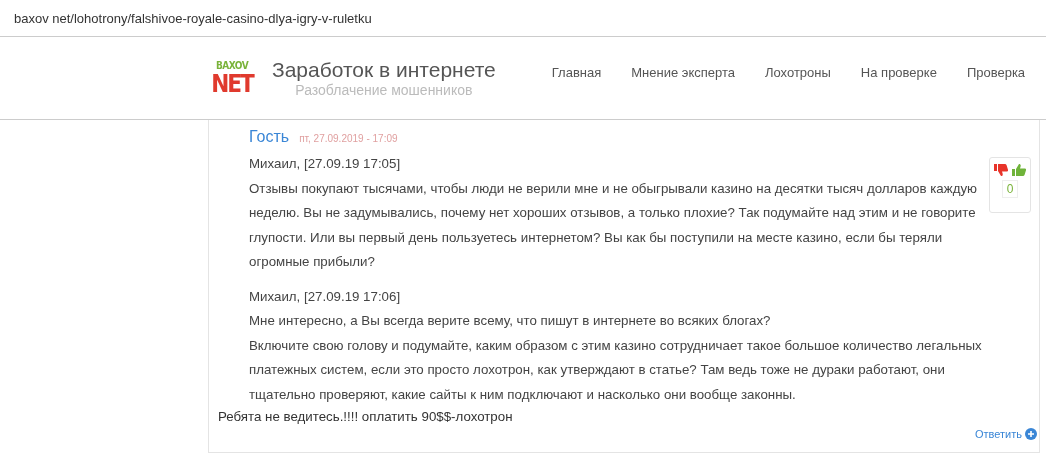  What do you see at coordinates (616, 370) in the screenshot?
I see `quote-text: Включите свою голову и подумайте, каким образом с этим казино сотрудничает такое большое количество легальных платежных систем, если это просто лохотрон, как утверждают в статье? Там ведь тоже не дураки работают, они тщательно проверяют, какие сайты к ним подключают и насколько они вообще законны.` at bounding box center [616, 370].